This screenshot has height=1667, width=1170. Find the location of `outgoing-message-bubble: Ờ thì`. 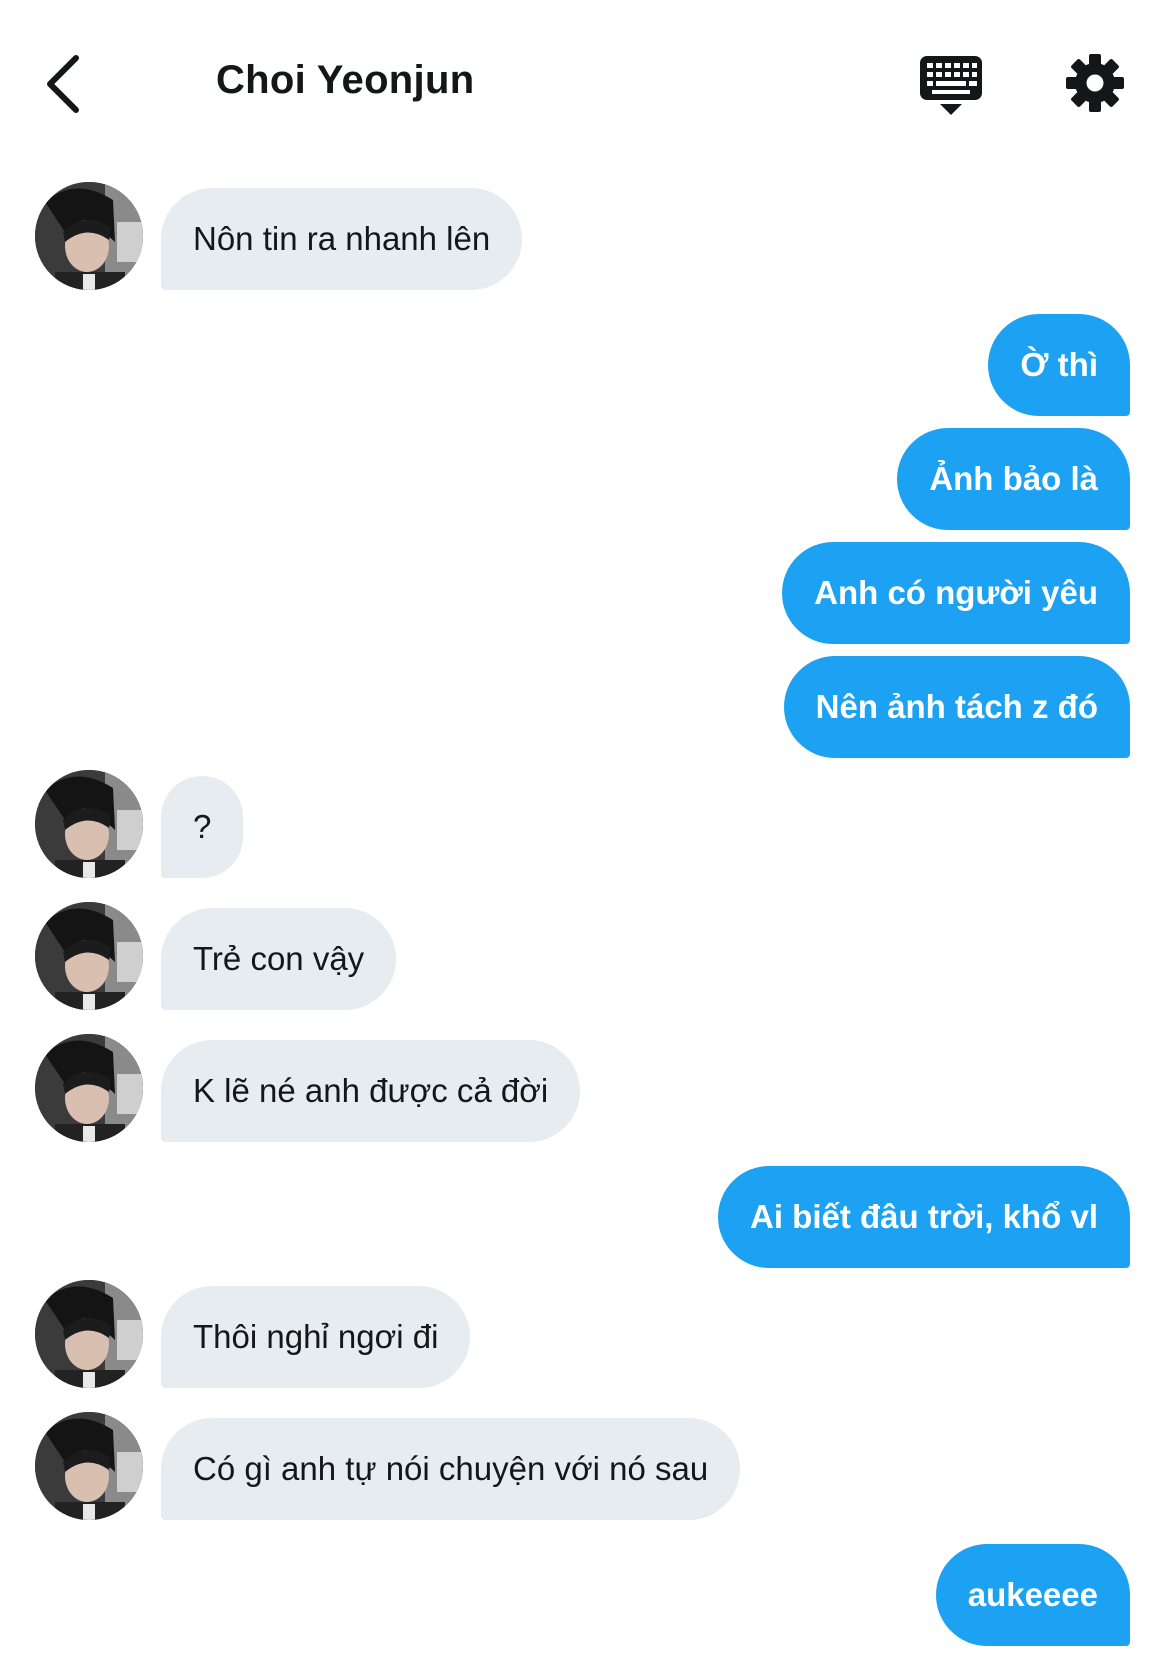

outgoing-message-bubble: Ờ thì is located at coordinates (1059, 365).